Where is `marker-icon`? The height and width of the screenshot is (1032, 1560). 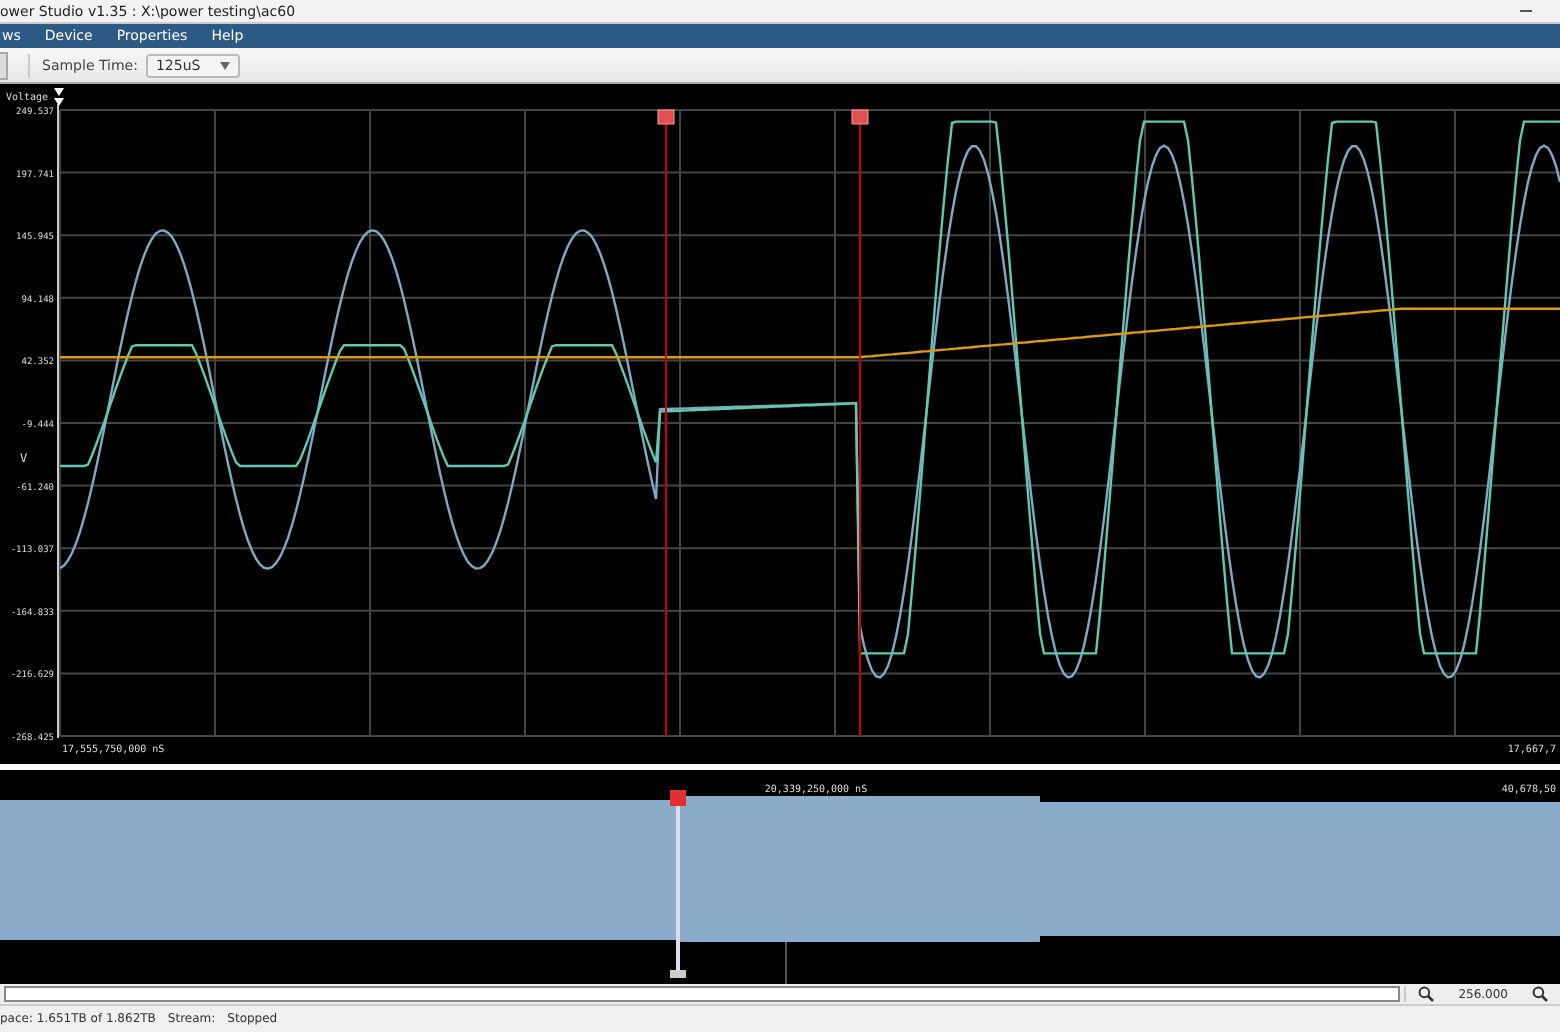 marker-icon is located at coordinates (59, 97).